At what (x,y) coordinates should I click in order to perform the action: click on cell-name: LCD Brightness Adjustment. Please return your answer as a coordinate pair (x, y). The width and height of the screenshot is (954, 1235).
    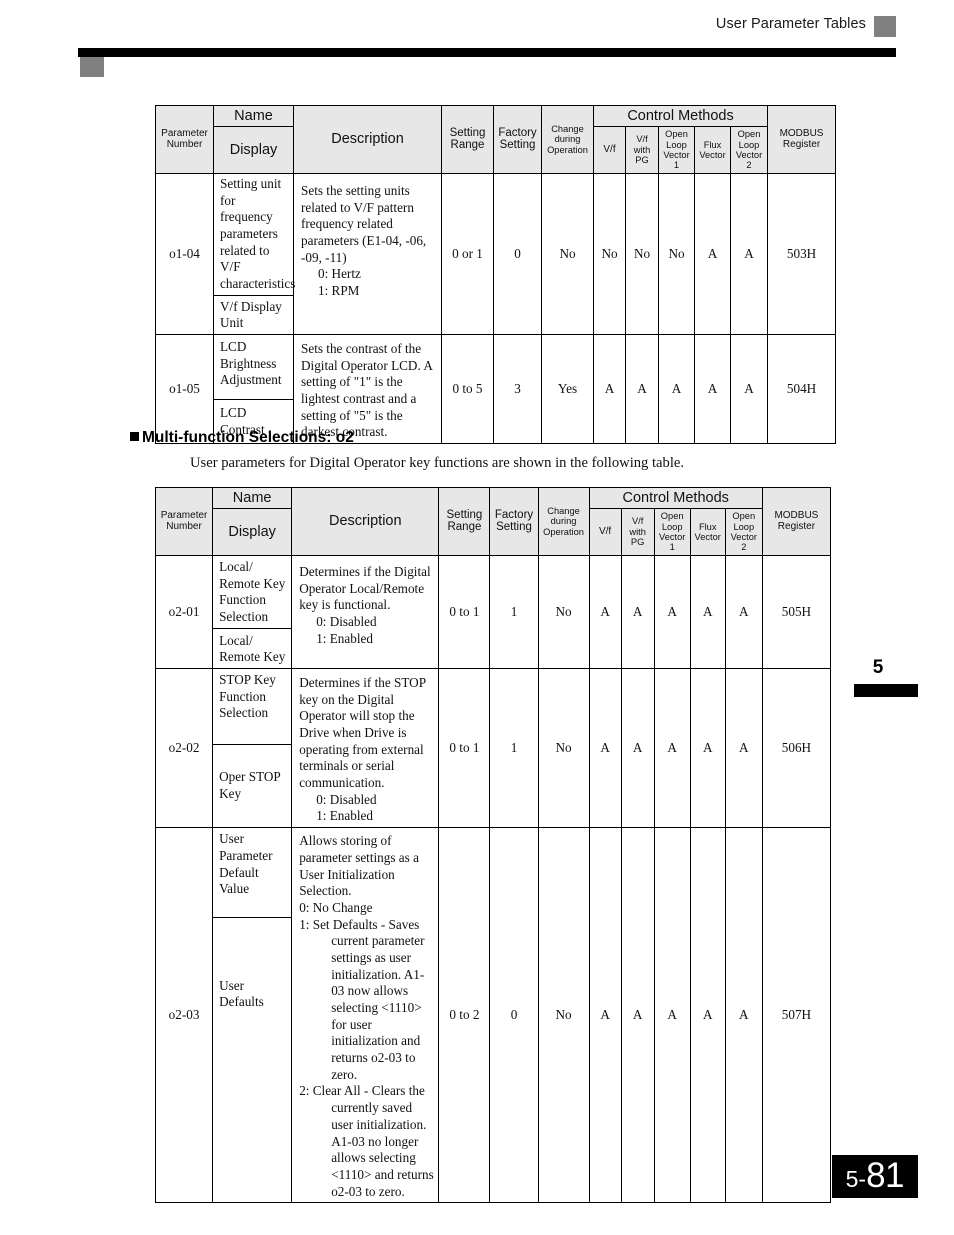
    Looking at the image, I should click on (253, 367).